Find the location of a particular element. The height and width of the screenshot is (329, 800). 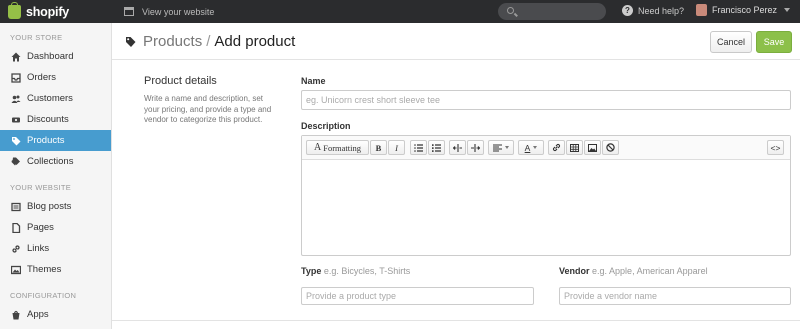

view-website-link: View your website is located at coordinates (169, 12).